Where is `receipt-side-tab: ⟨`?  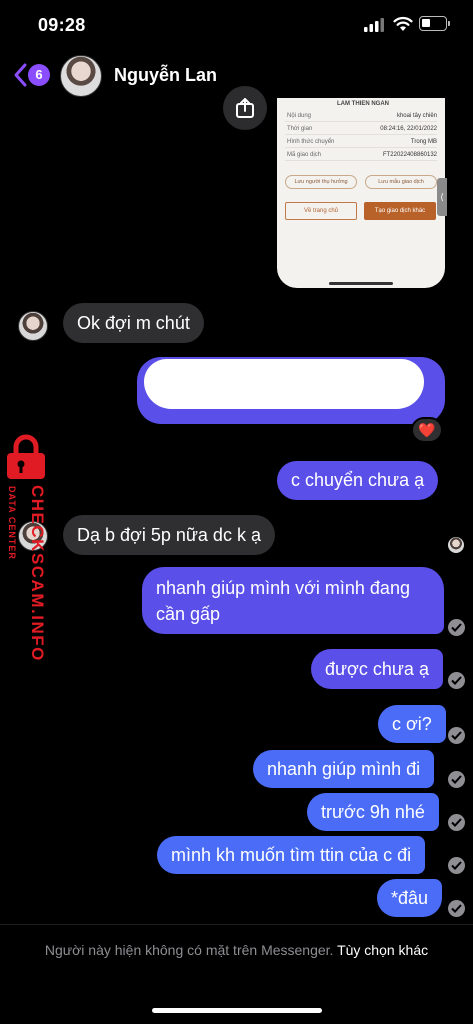 receipt-side-tab: ⟨ is located at coordinates (442, 197).